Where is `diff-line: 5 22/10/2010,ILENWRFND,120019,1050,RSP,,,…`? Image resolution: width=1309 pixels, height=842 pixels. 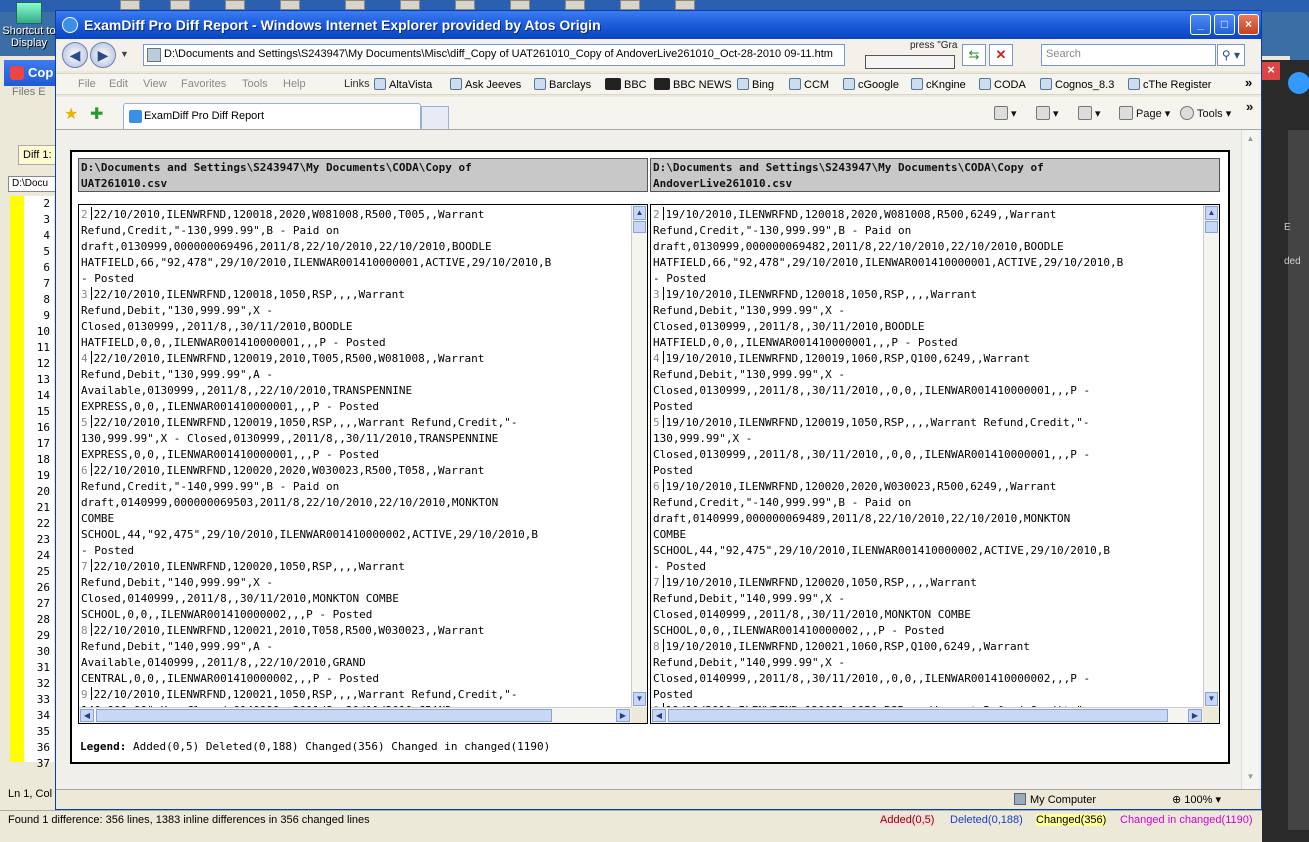
diff-line: 5 22/10/2010,ILENWRFND,120019,1050,RSP,,,… is located at coordinates (356, 423).